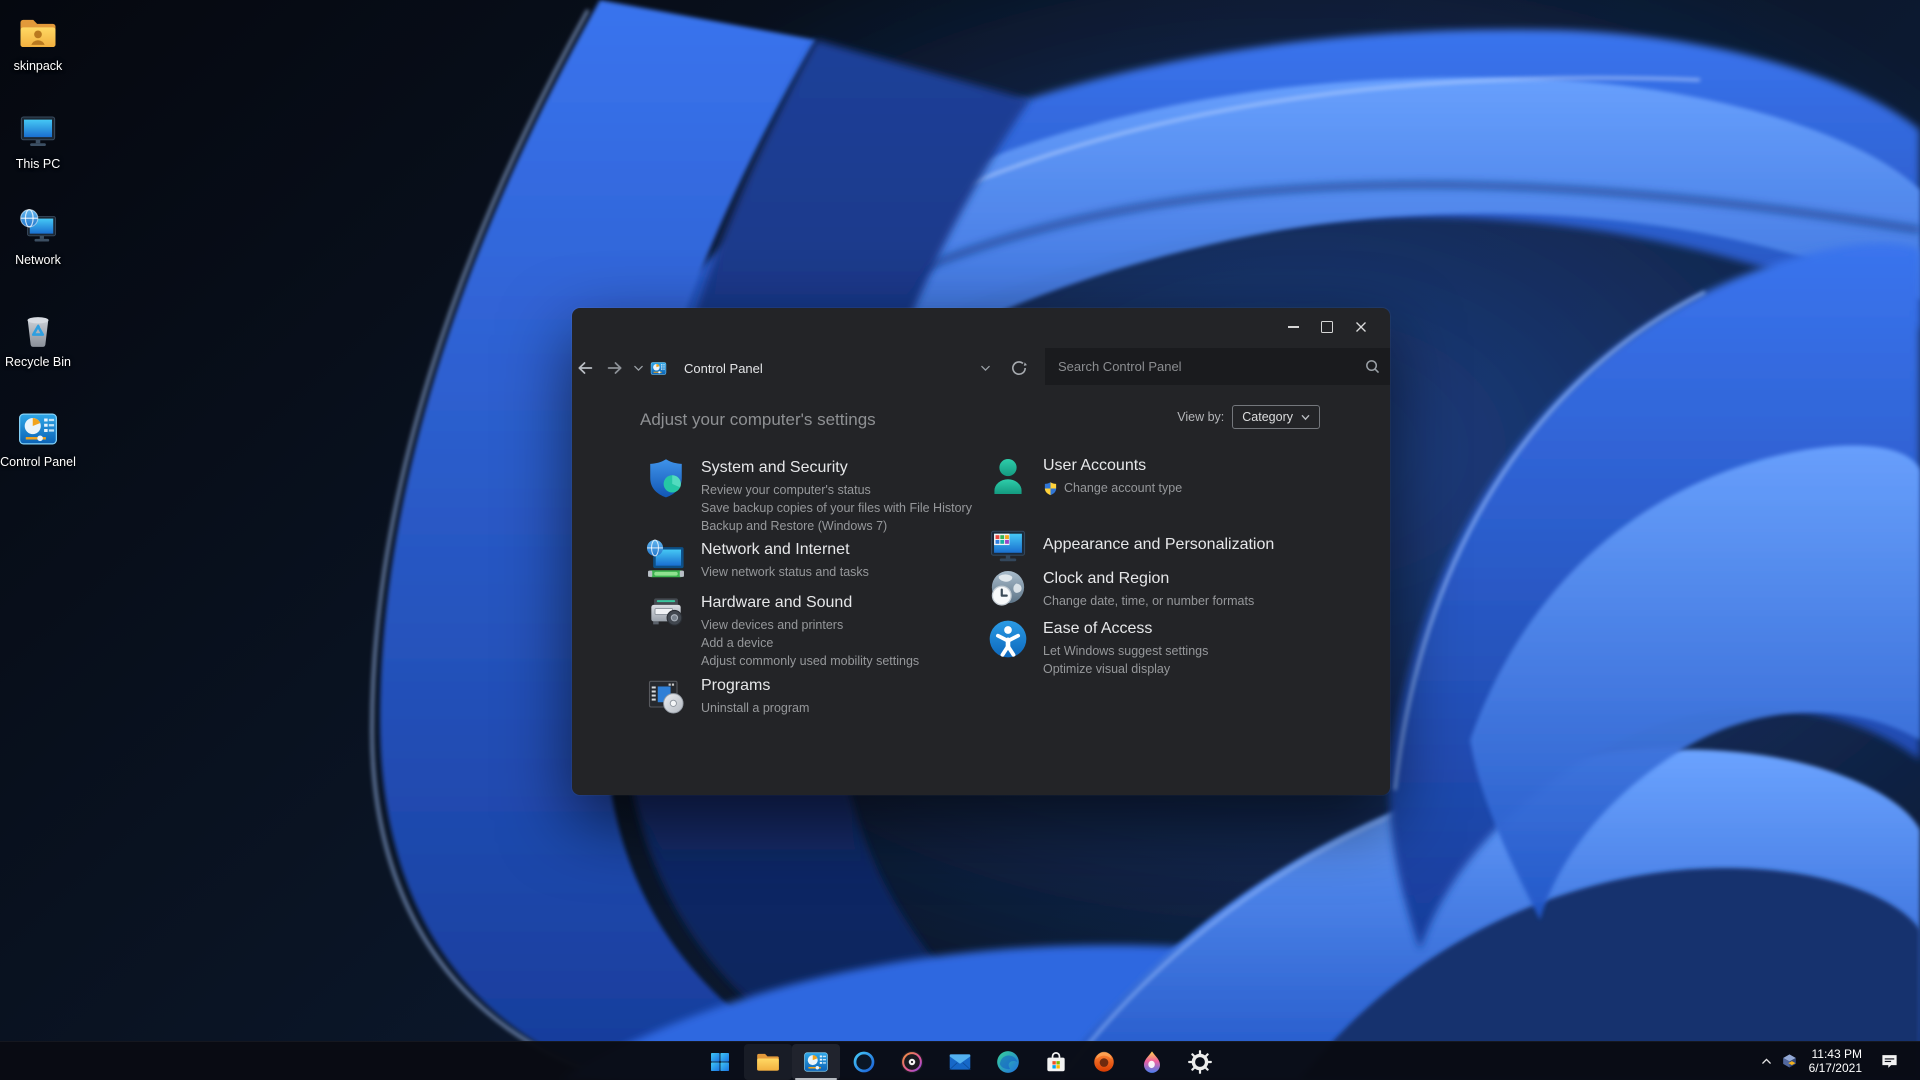  What do you see at coordinates (1305, 417) in the screenshot?
I see `dropdown-caret-icon` at bounding box center [1305, 417].